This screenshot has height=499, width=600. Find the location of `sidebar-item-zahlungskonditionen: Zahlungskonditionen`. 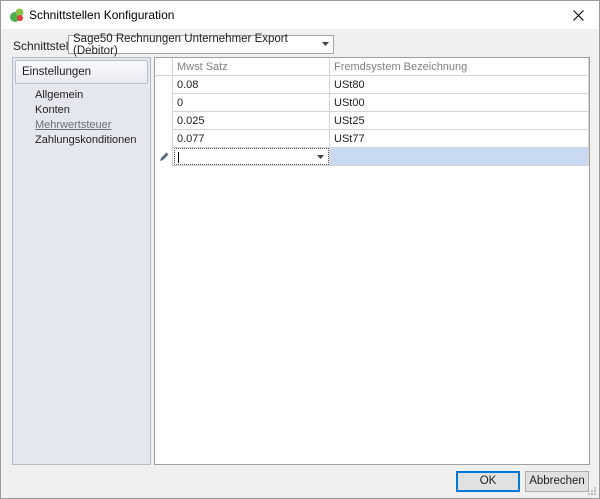

sidebar-item-zahlungskonditionen: Zahlungskonditionen is located at coordinates (86, 140).